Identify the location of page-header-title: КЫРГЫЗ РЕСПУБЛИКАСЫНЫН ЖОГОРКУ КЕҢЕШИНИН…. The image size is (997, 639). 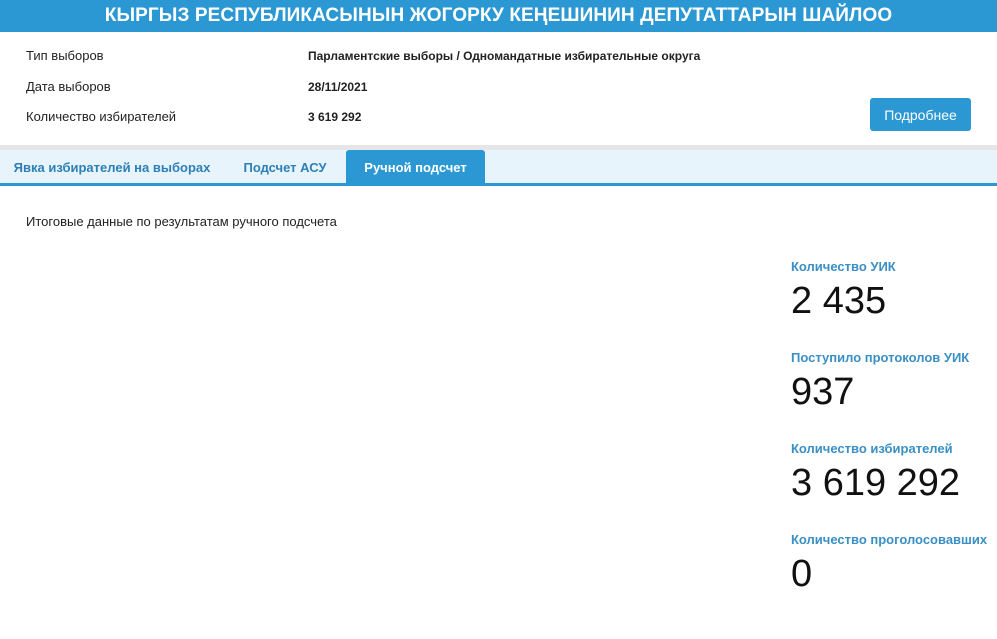
(498, 16).